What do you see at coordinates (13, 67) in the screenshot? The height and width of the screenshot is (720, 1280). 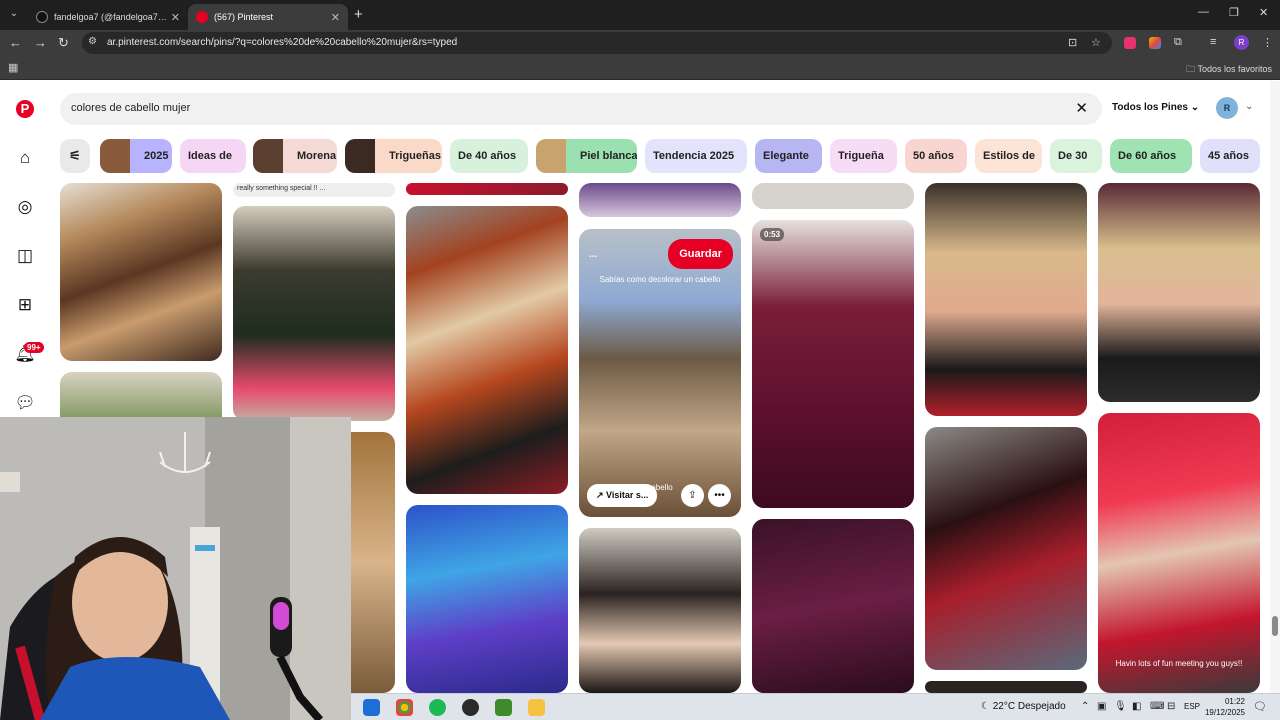 I see `apps-grid-icon: ▦` at bounding box center [13, 67].